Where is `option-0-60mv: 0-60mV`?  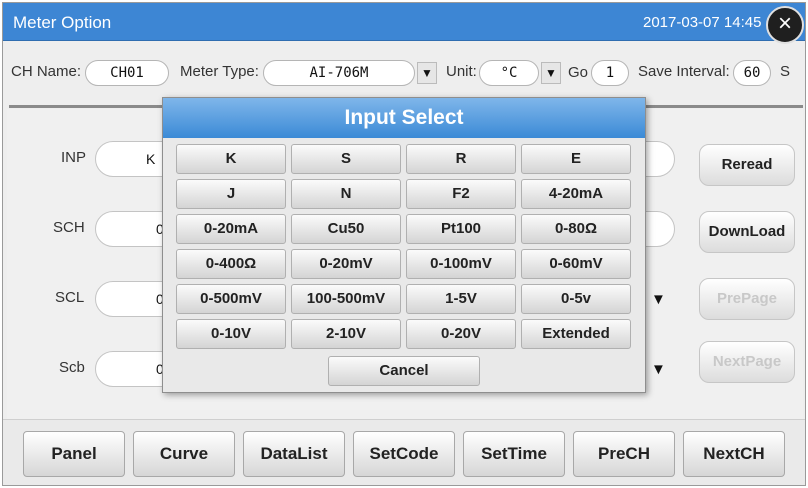
option-0-60mv: 0-60mV is located at coordinates (576, 264).